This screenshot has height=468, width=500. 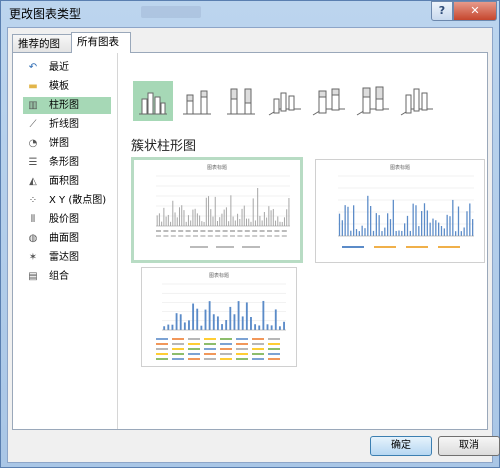 I want to click on line-chart-icon: ⟋, so click(x=33, y=124).